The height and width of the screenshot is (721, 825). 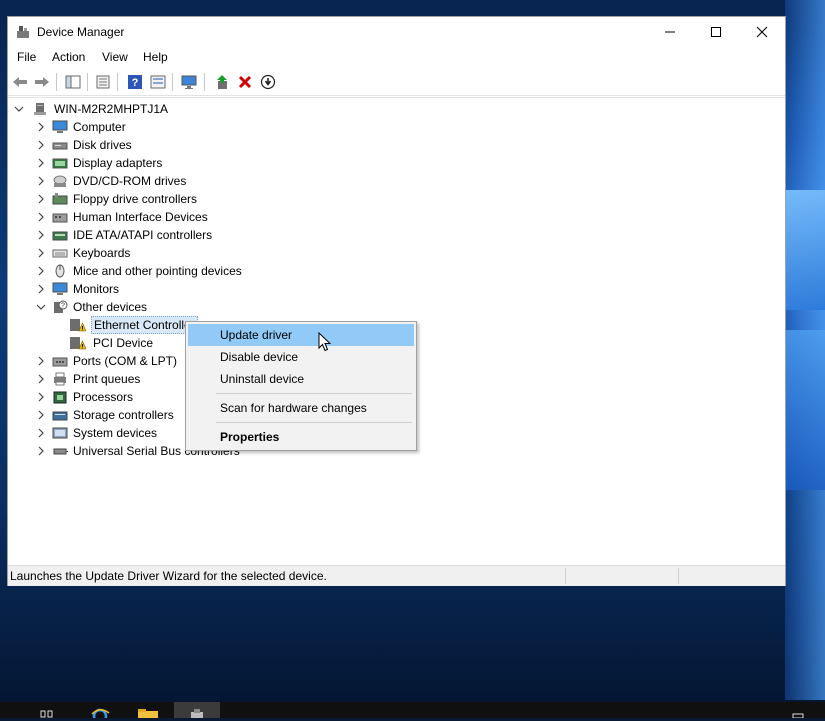 What do you see at coordinates (301, 357) in the screenshot?
I see `disable-device-menu-item: Disable device` at bounding box center [301, 357].